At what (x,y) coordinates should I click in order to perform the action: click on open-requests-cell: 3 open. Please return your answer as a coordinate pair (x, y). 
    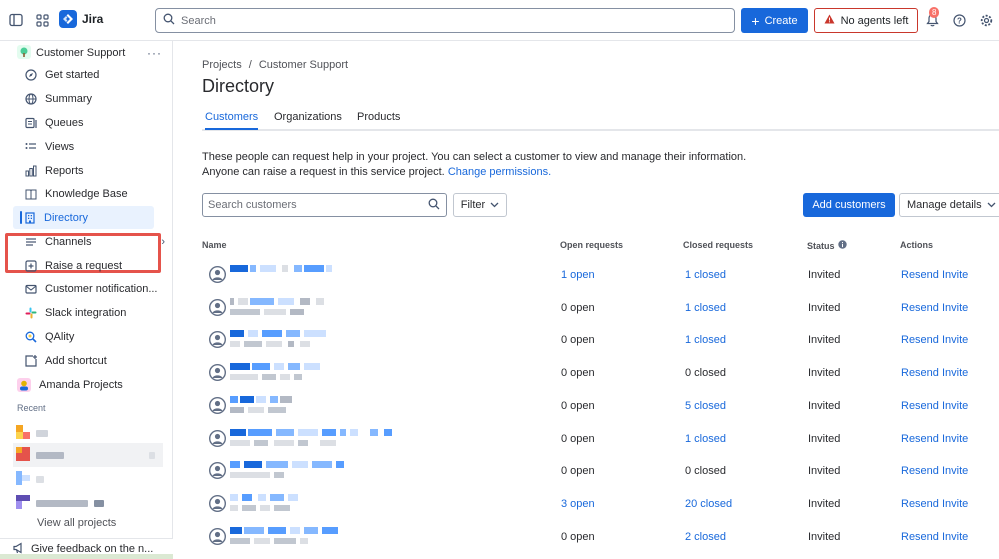
    Looking at the image, I should click on (578, 504).